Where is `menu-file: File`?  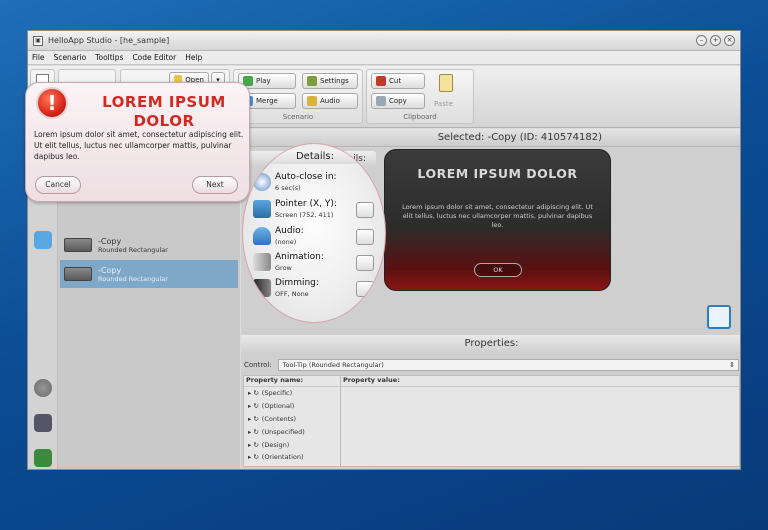
menu-file: File is located at coordinates (38, 57).